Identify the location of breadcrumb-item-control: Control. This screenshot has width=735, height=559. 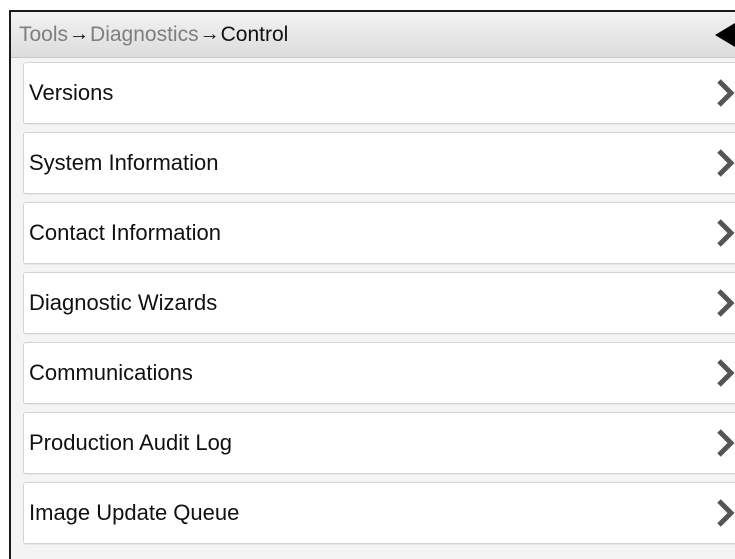
(254, 34).